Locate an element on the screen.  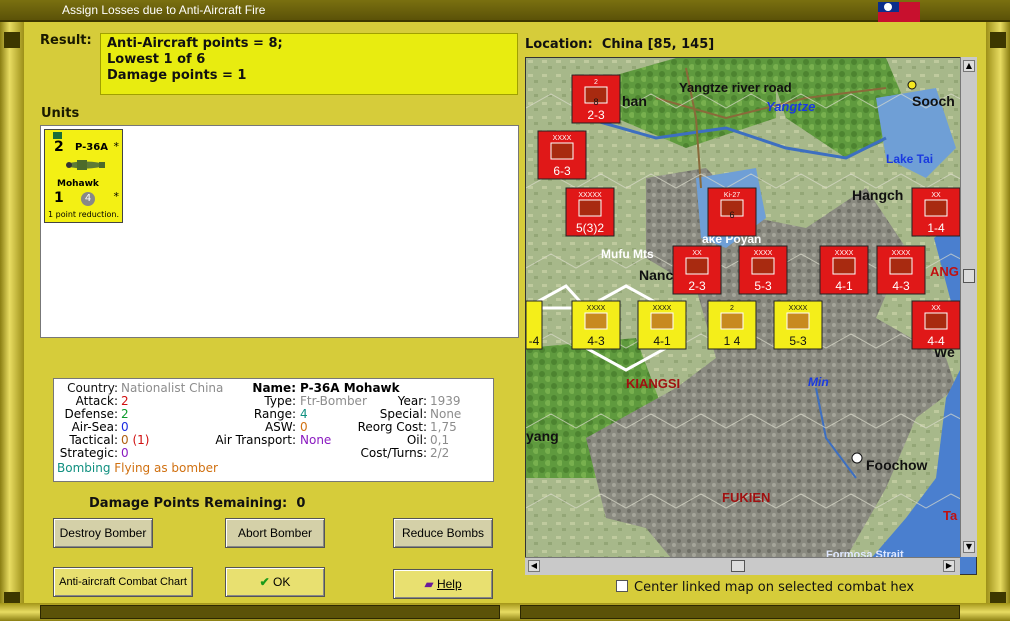
label-soochow: Sooch is located at coordinates (933, 101).